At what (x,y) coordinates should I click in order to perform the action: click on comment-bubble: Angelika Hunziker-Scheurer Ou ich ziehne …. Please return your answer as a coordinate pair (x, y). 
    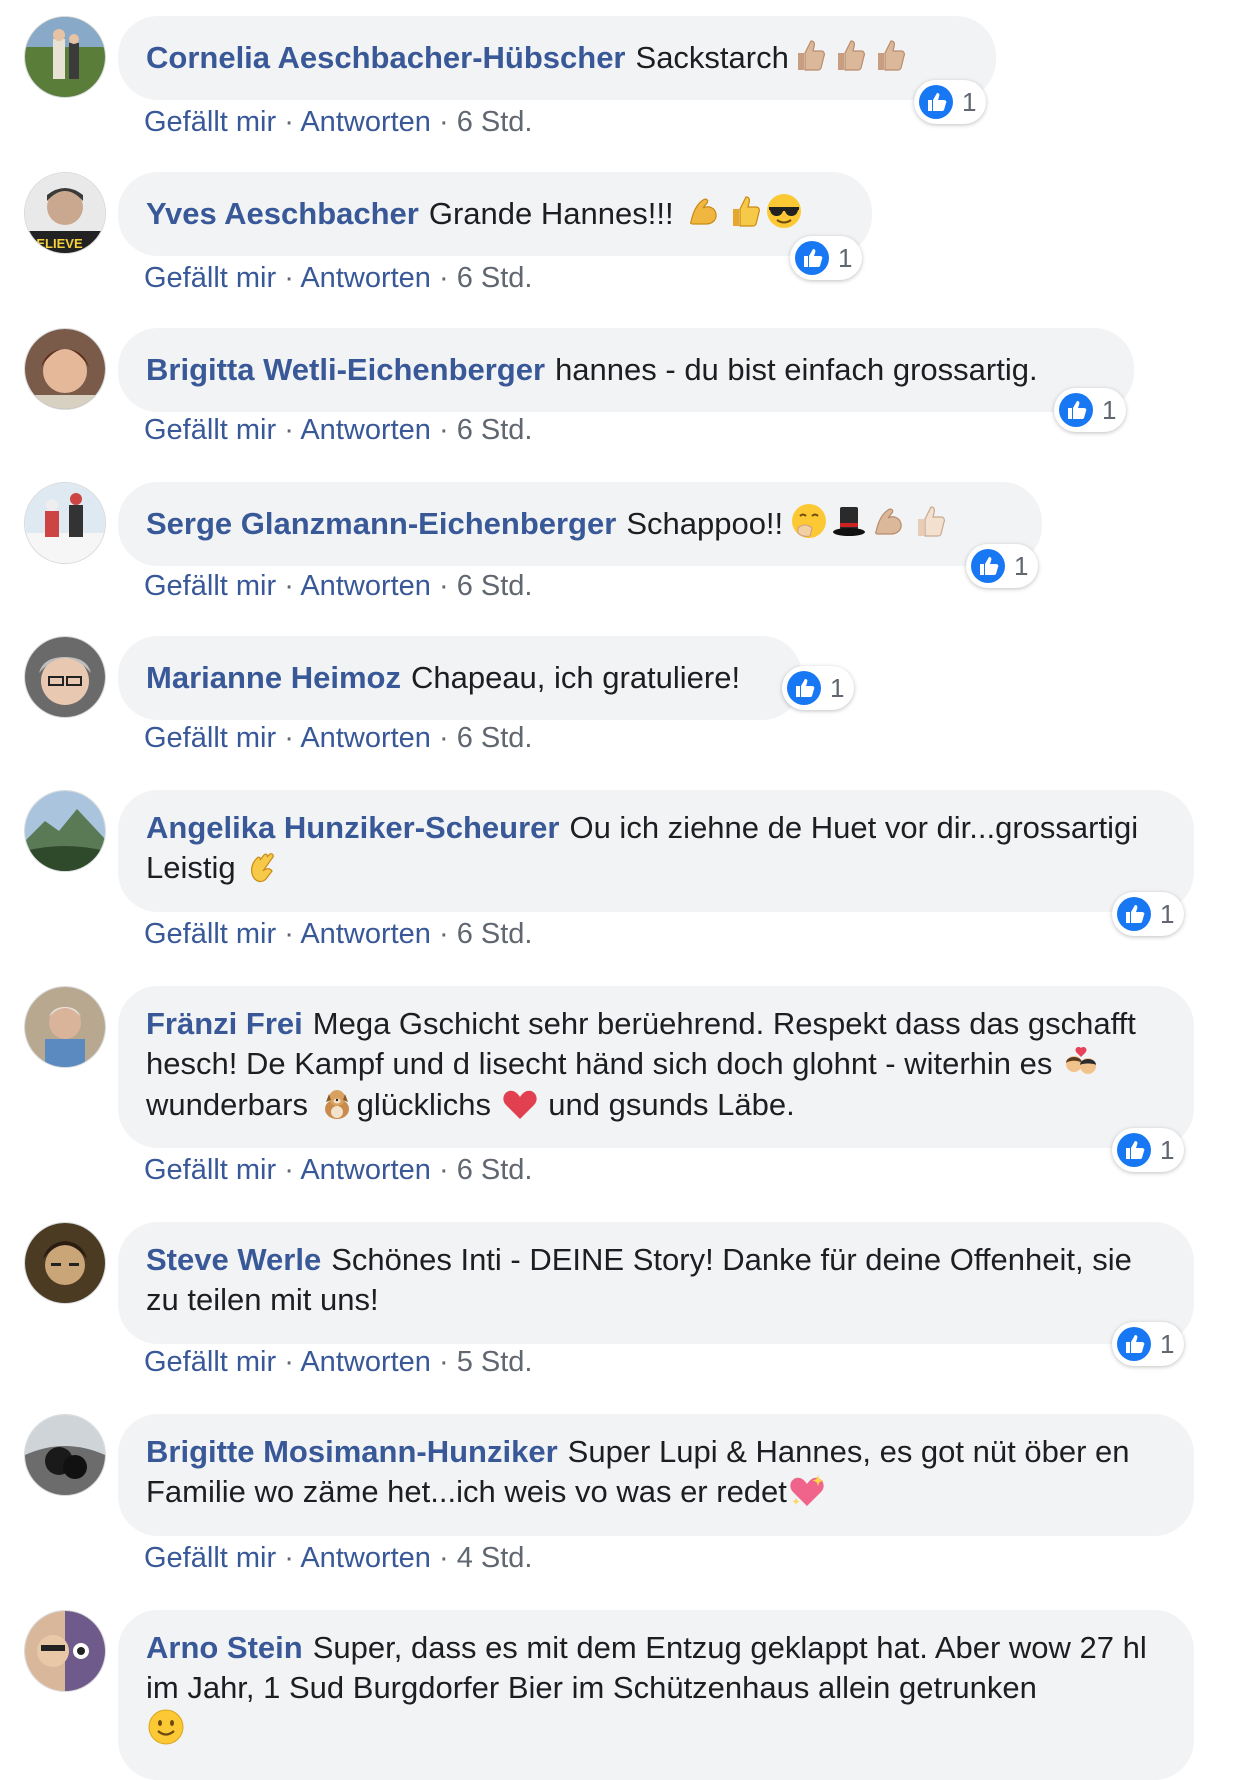
    Looking at the image, I should click on (656, 851).